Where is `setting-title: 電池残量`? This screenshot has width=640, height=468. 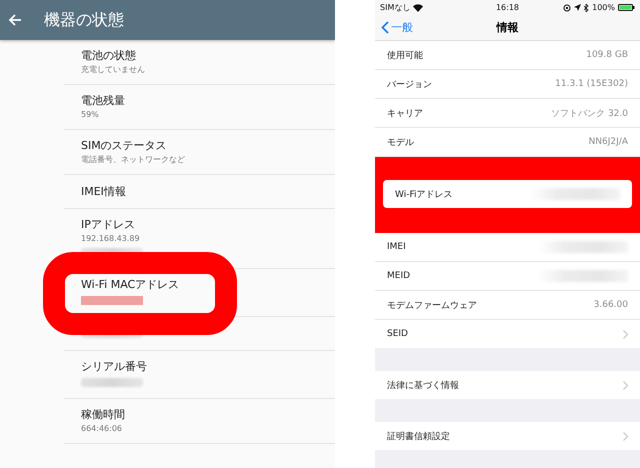 setting-title: 電池残量 is located at coordinates (208, 101).